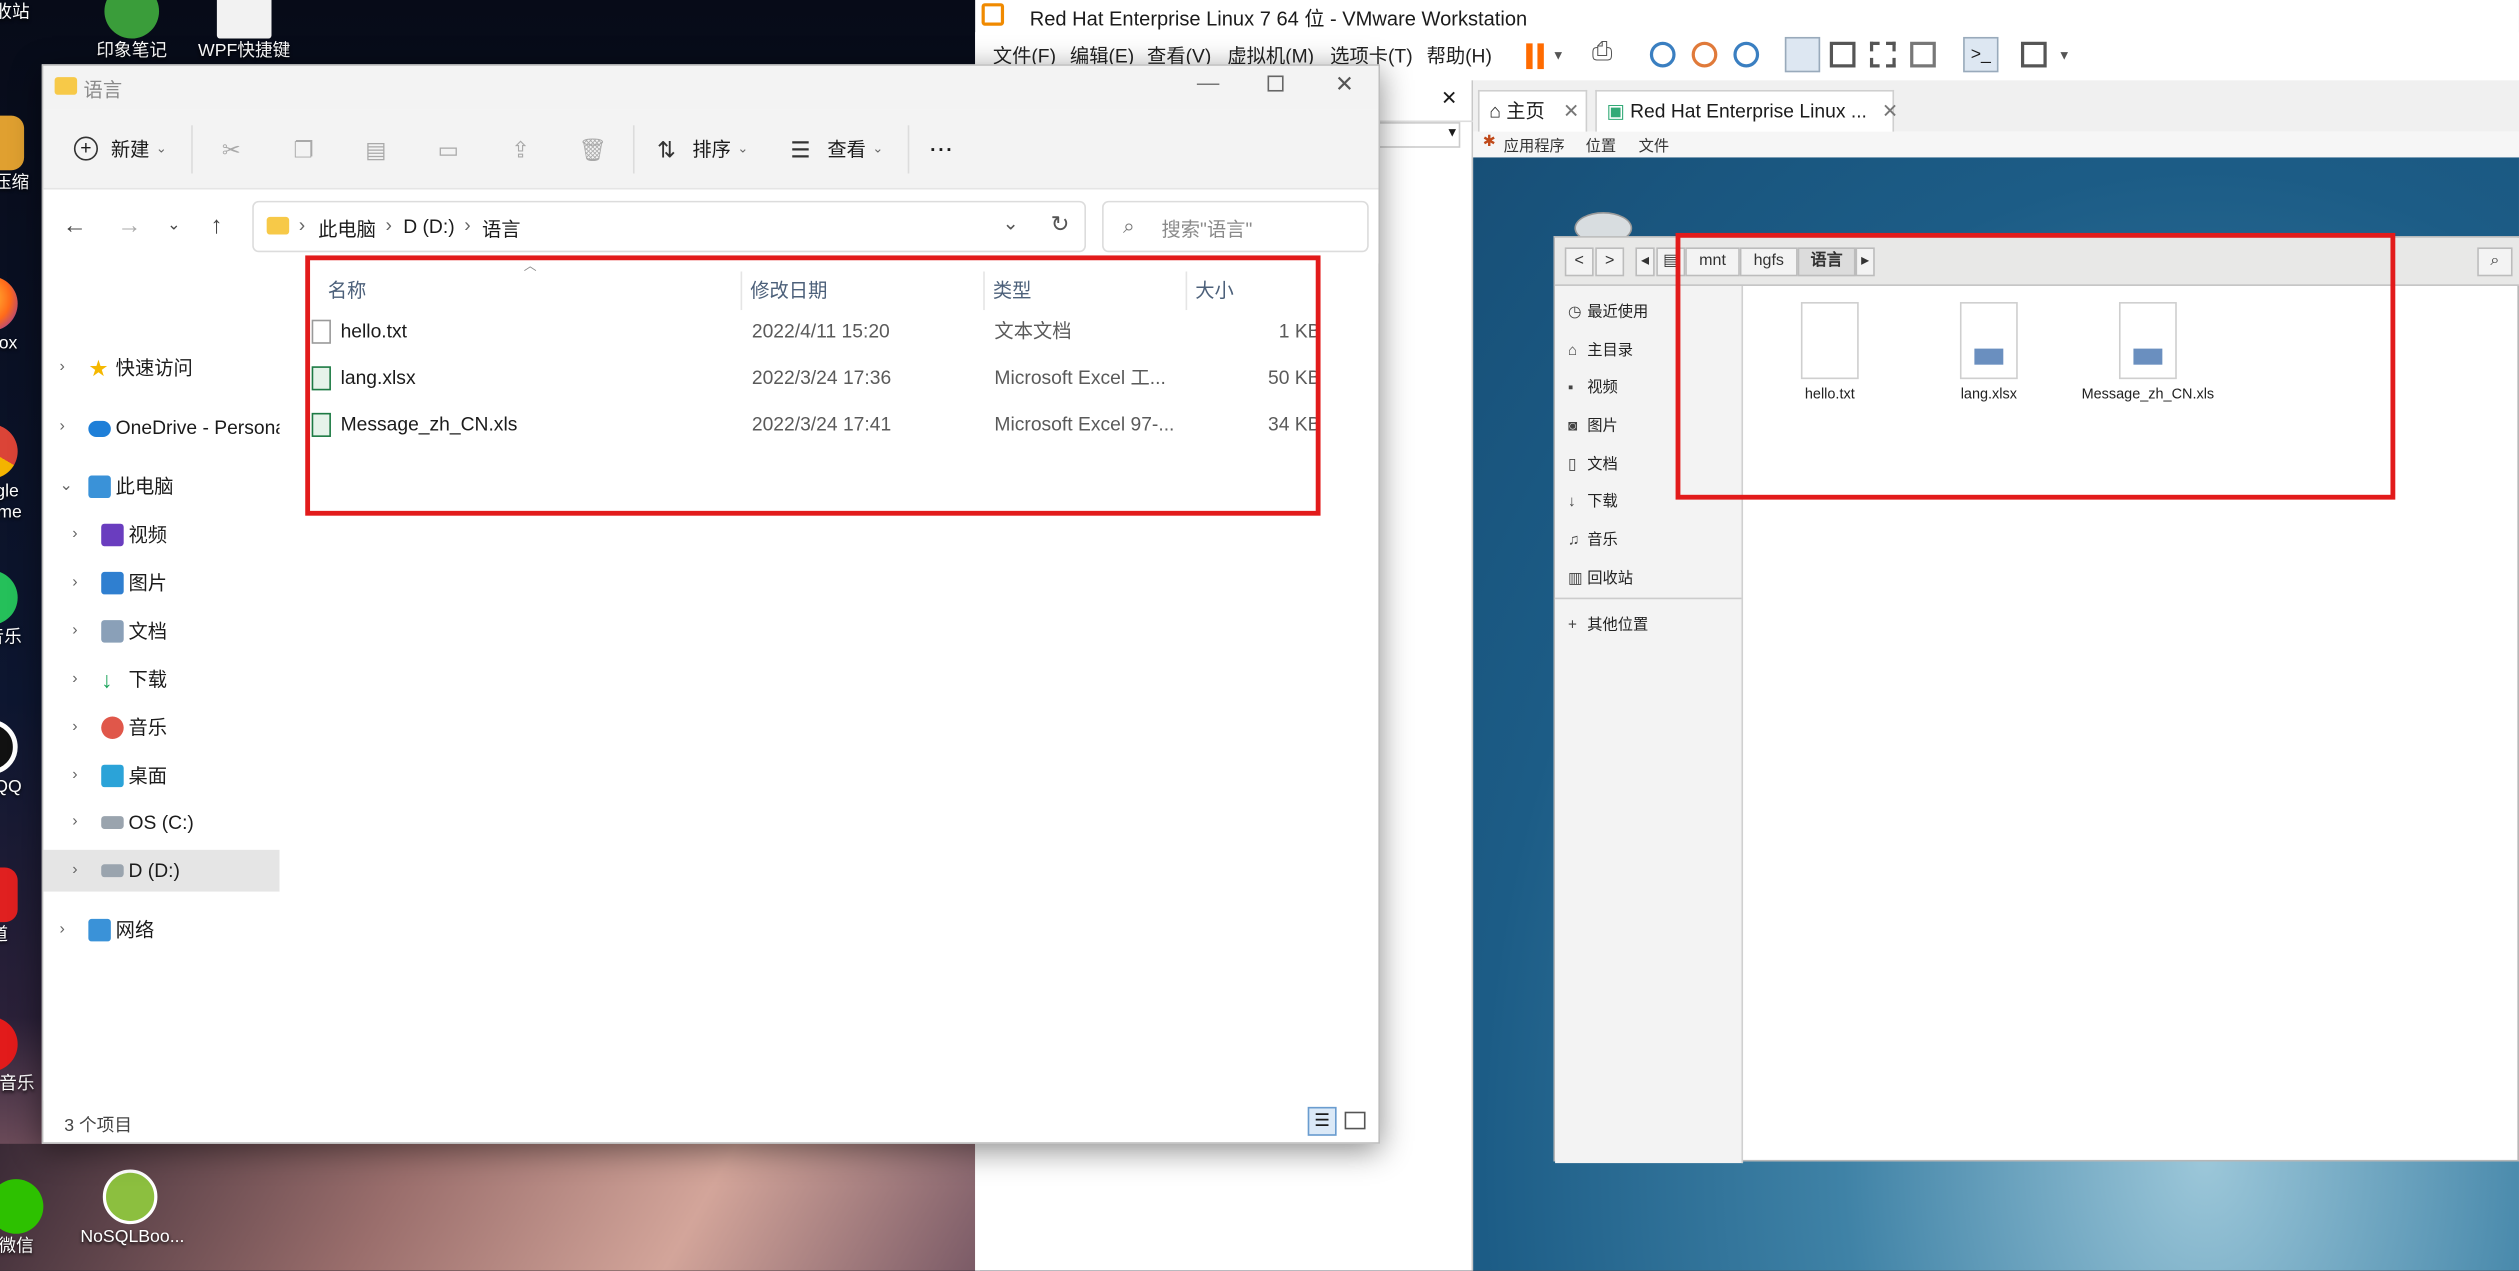 The width and height of the screenshot is (2519, 1271). I want to click on address-bar: › 此电脑 › D (D:) › 语言 ⌄ ↻, so click(669, 226).